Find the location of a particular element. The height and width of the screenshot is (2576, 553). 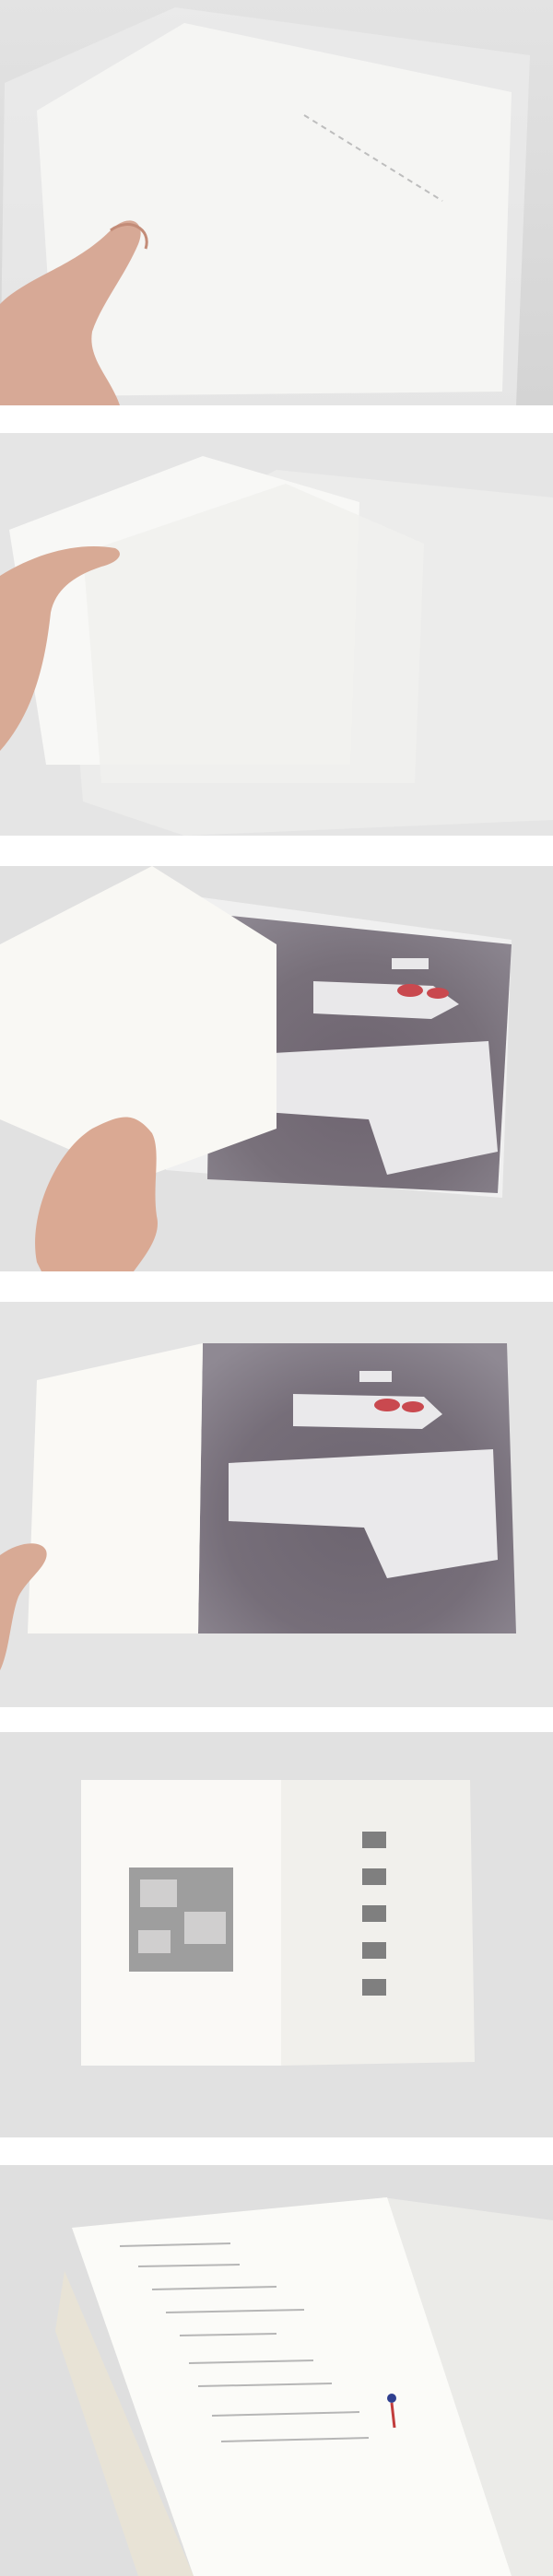

right-page is located at coordinates (378, 1923).